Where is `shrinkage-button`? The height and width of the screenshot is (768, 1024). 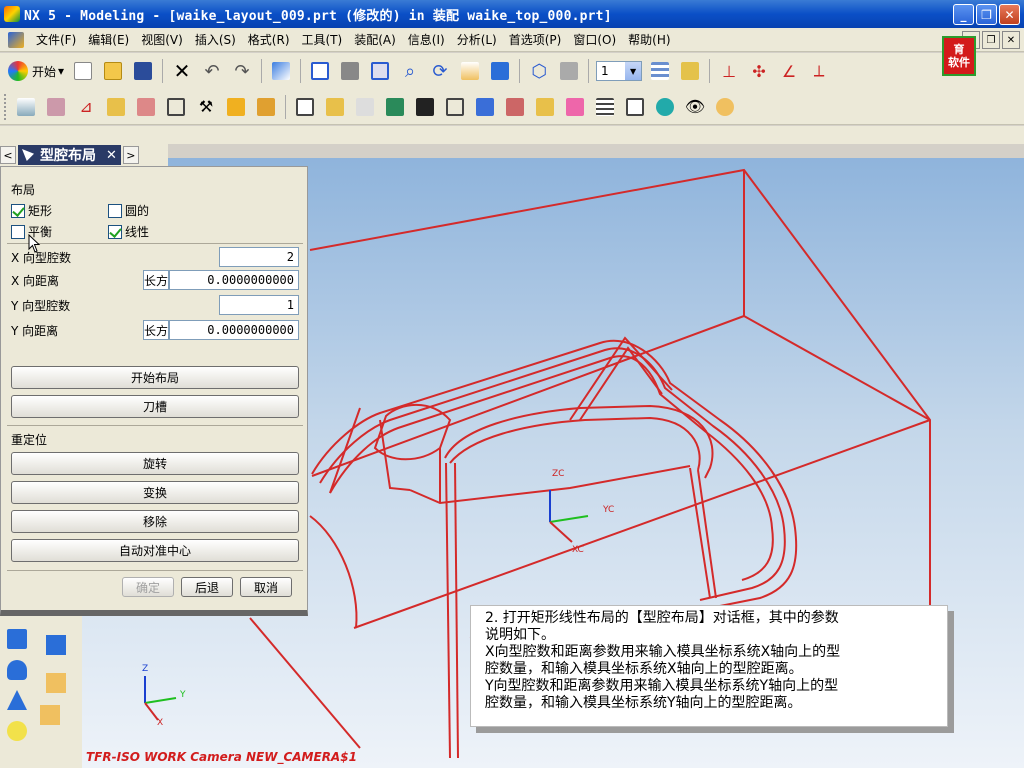 shrinkage-button is located at coordinates (116, 107).